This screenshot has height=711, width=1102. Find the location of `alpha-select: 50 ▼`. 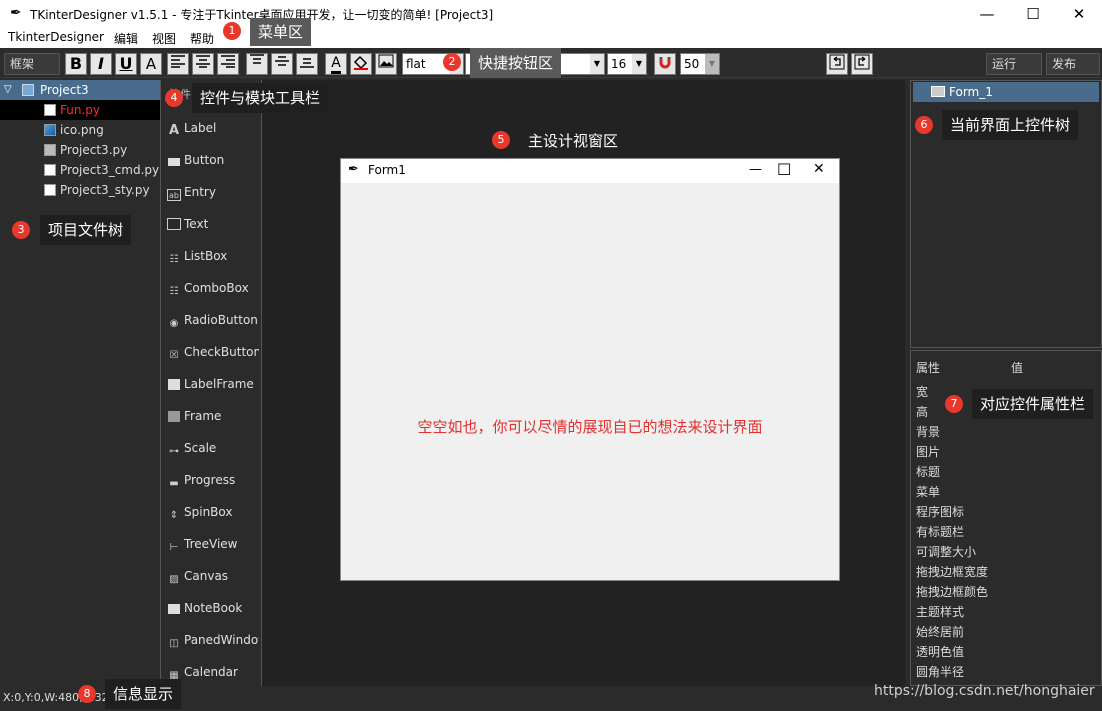

alpha-select: 50 ▼ is located at coordinates (700, 64).